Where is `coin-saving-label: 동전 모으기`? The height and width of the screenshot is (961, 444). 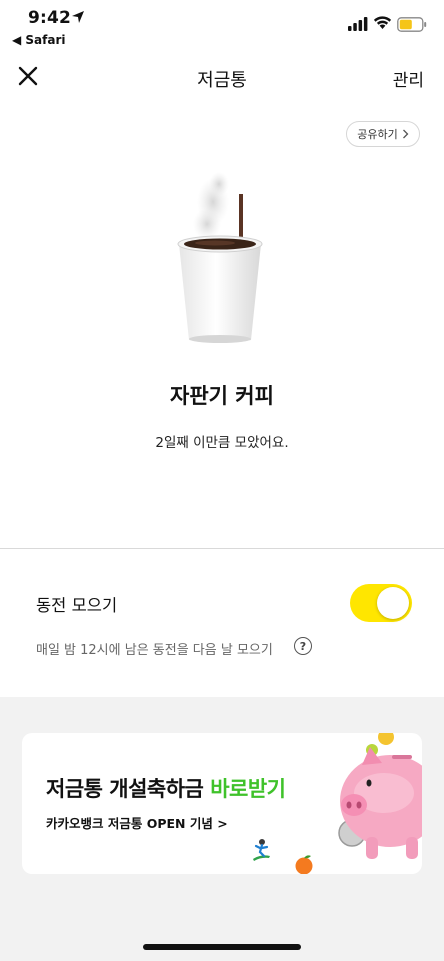
coin-saving-label: 동전 모으기 is located at coordinates (77, 605).